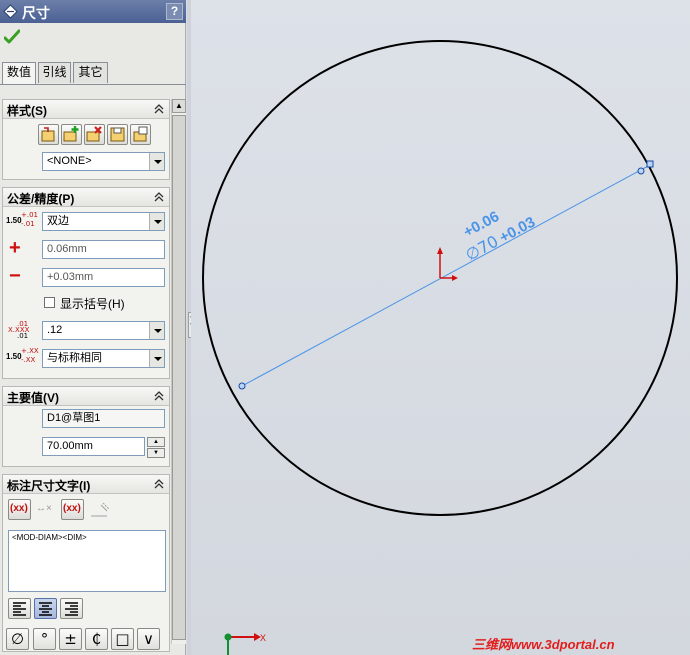 The height and width of the screenshot is (655, 690). I want to click on tab-divider, so click(93, 84).